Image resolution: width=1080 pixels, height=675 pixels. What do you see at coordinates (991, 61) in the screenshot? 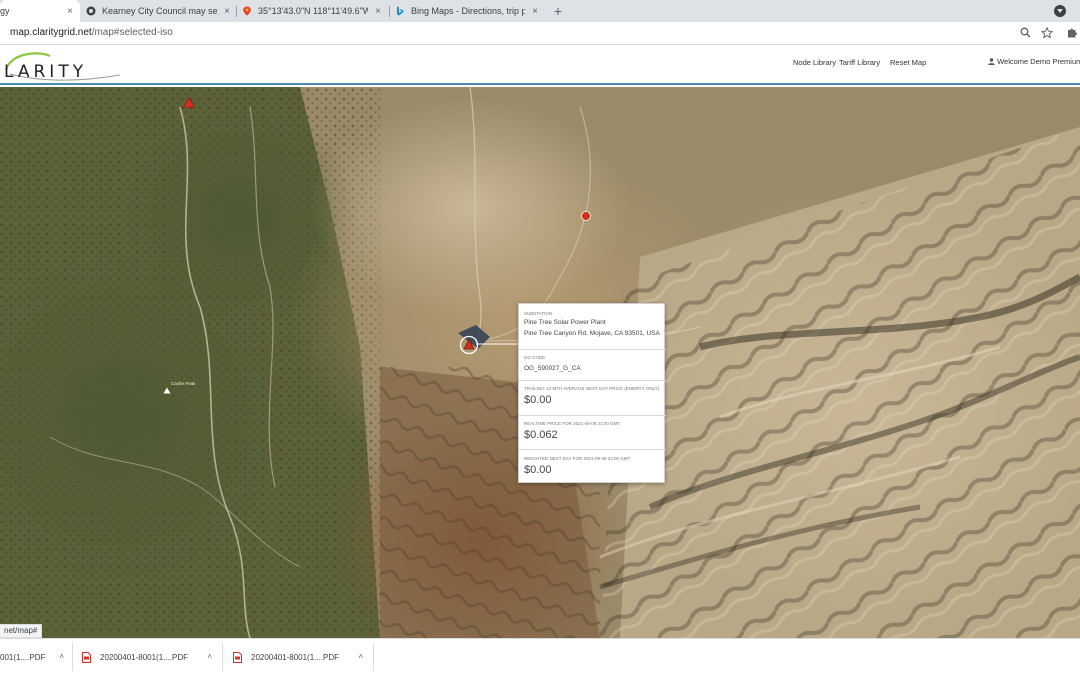
I see `user-icon` at bounding box center [991, 61].